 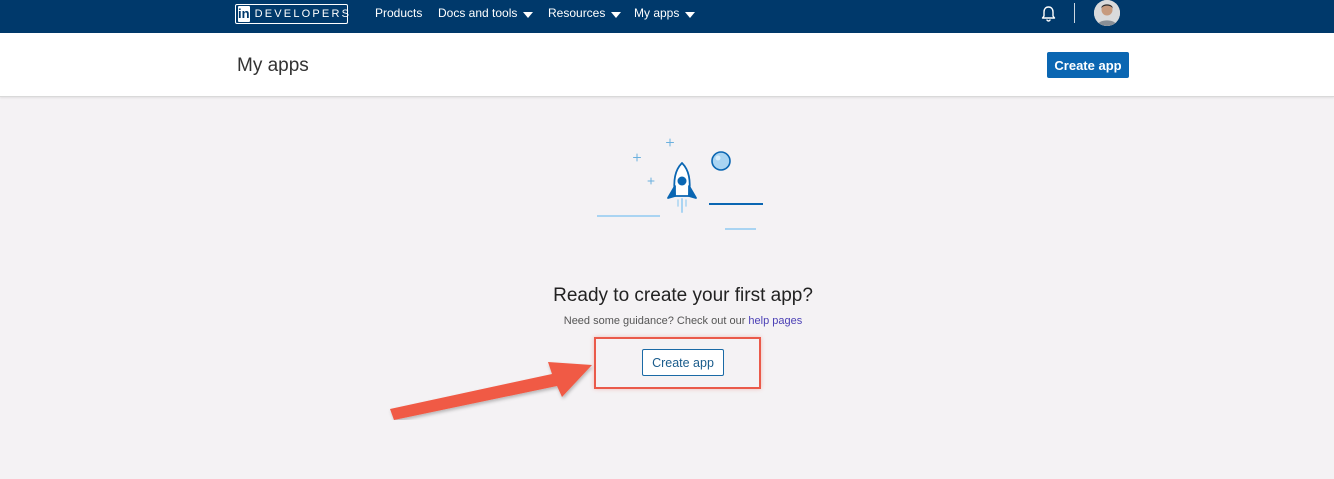 I want to click on create-app-button: Create app, so click(x=683, y=362).